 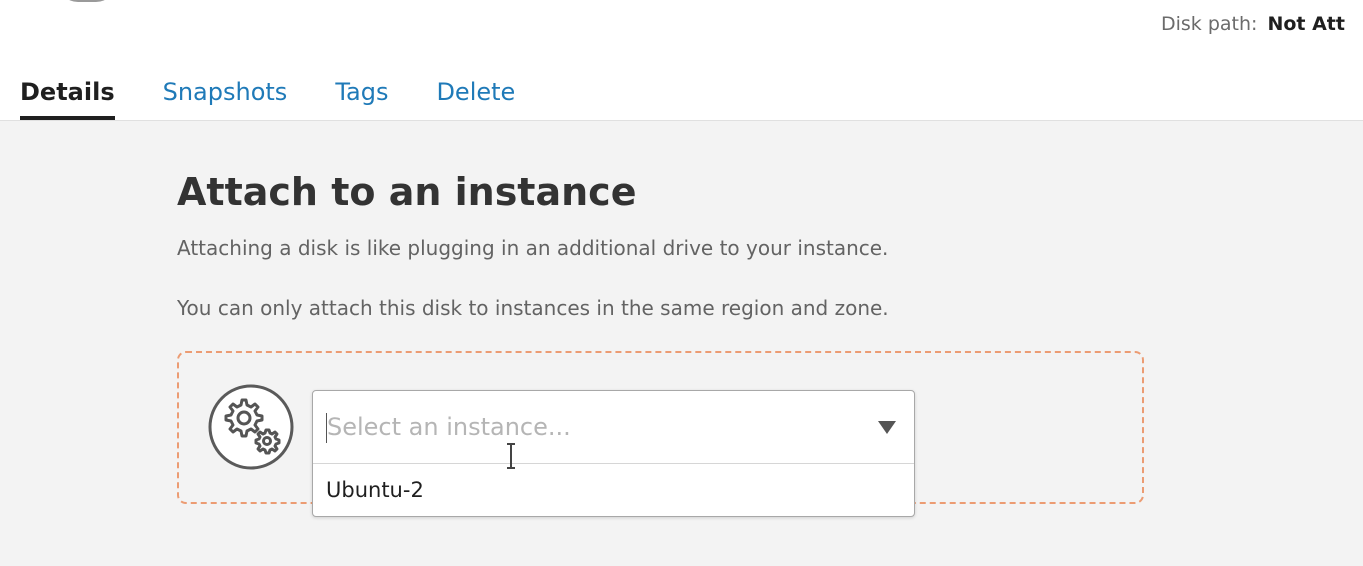 I want to click on tab-delete: Delete, so click(x=475, y=98).